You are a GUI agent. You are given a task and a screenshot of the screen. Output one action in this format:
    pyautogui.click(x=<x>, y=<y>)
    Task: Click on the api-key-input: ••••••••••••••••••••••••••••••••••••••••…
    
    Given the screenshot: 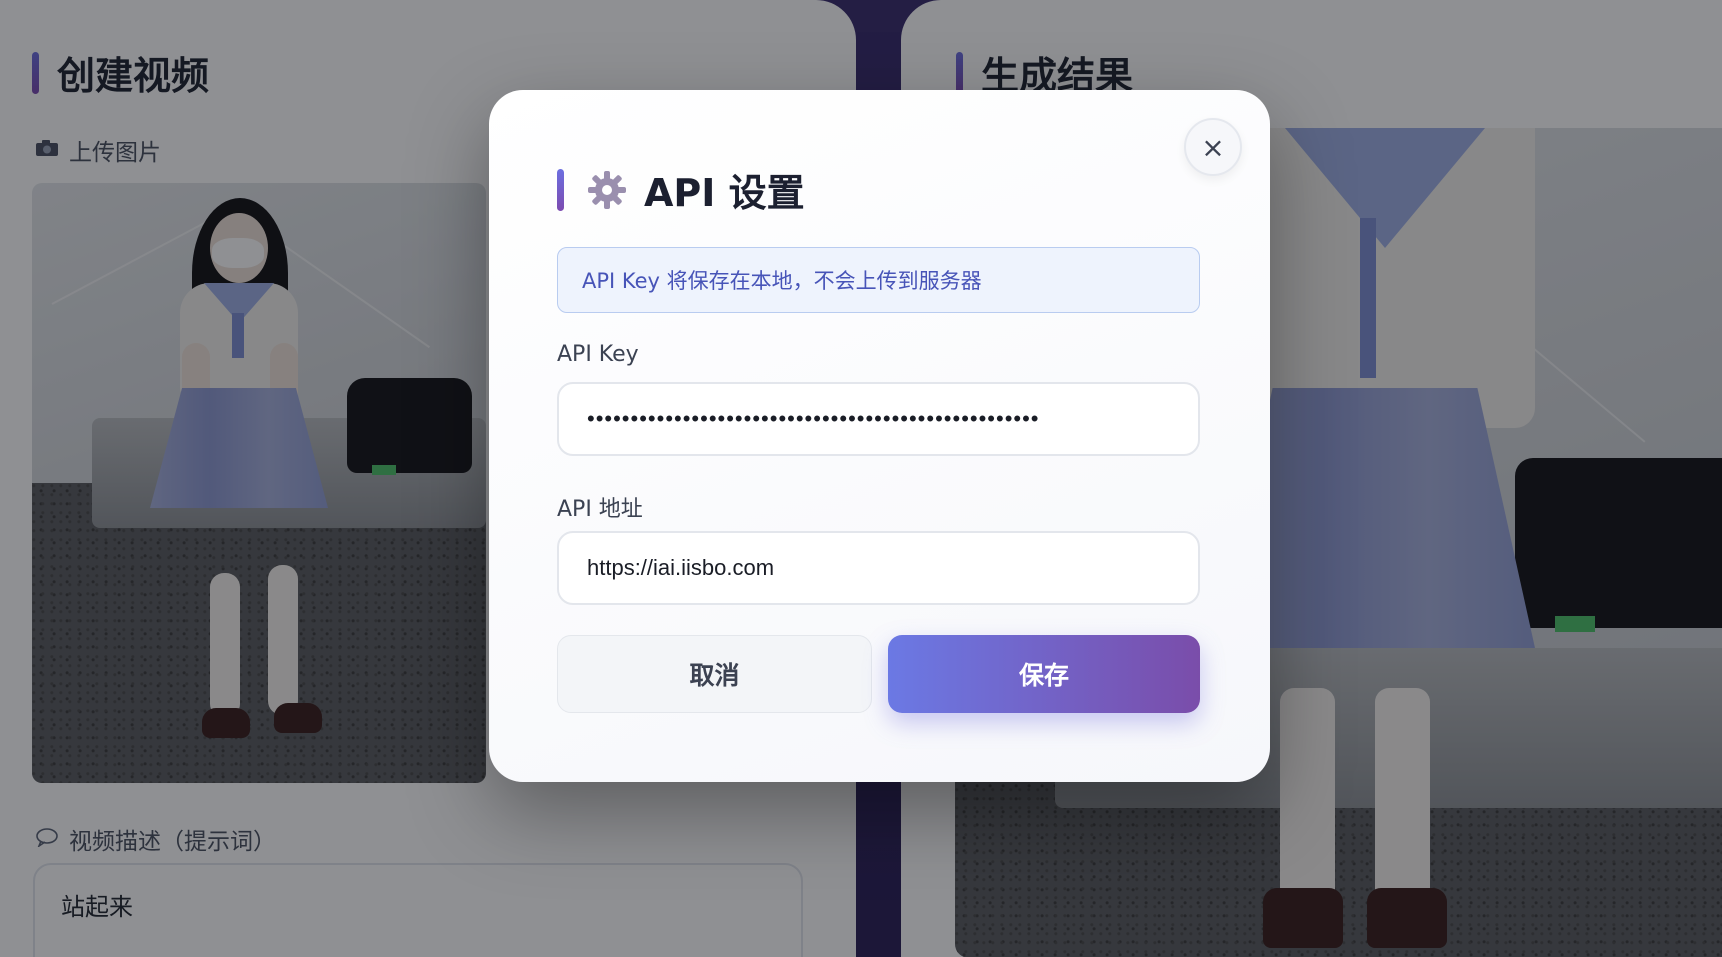 What is the action you would take?
    pyautogui.click(x=878, y=419)
    